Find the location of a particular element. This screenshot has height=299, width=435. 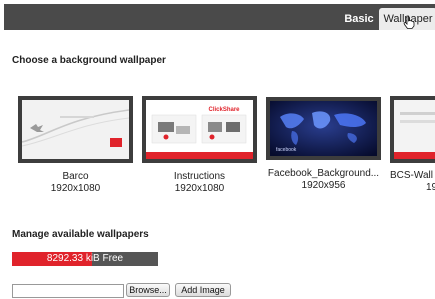

file-path-input is located at coordinates (68, 291).